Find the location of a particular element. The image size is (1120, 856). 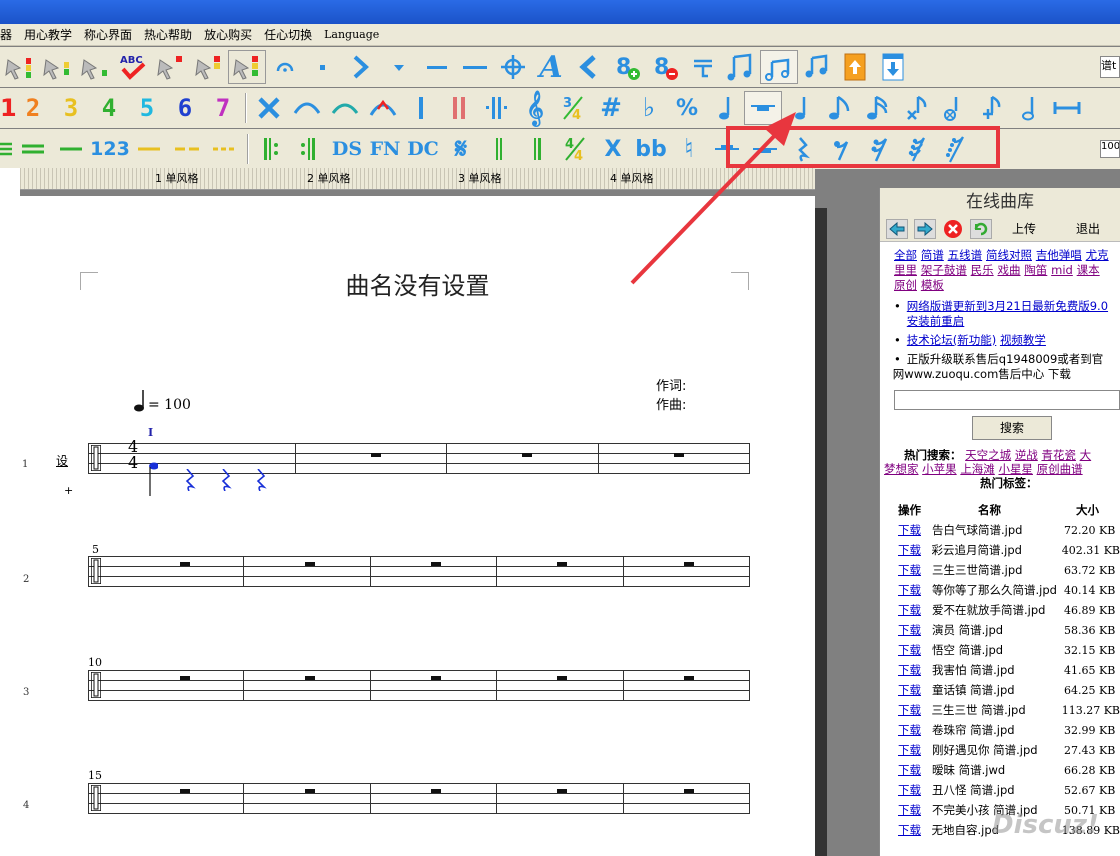

category-link: 五线谱 is located at coordinates (965, 255).